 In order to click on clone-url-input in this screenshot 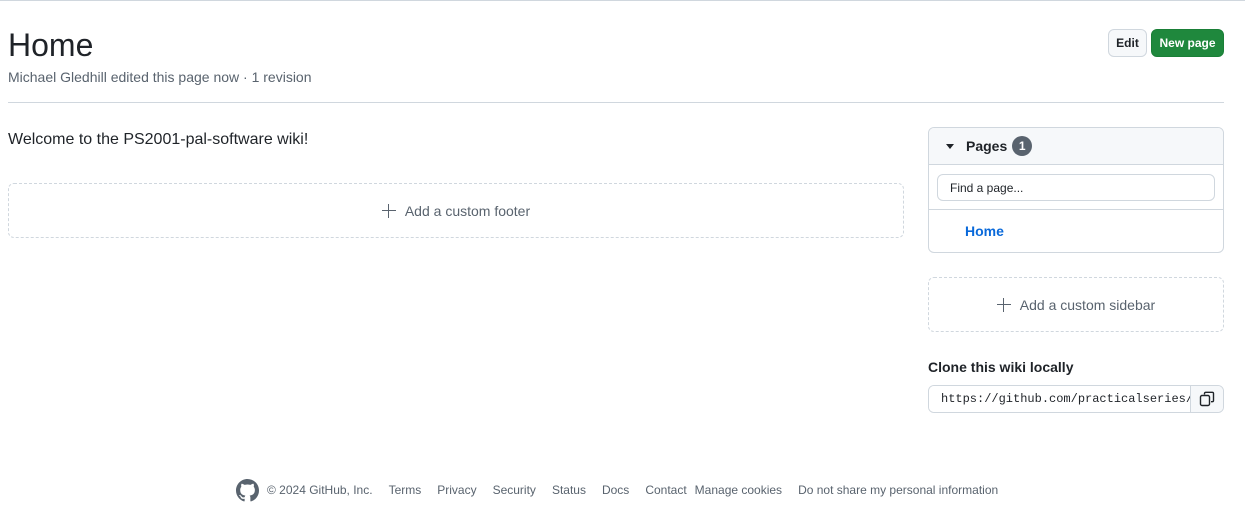, I will do `click(1059, 399)`.